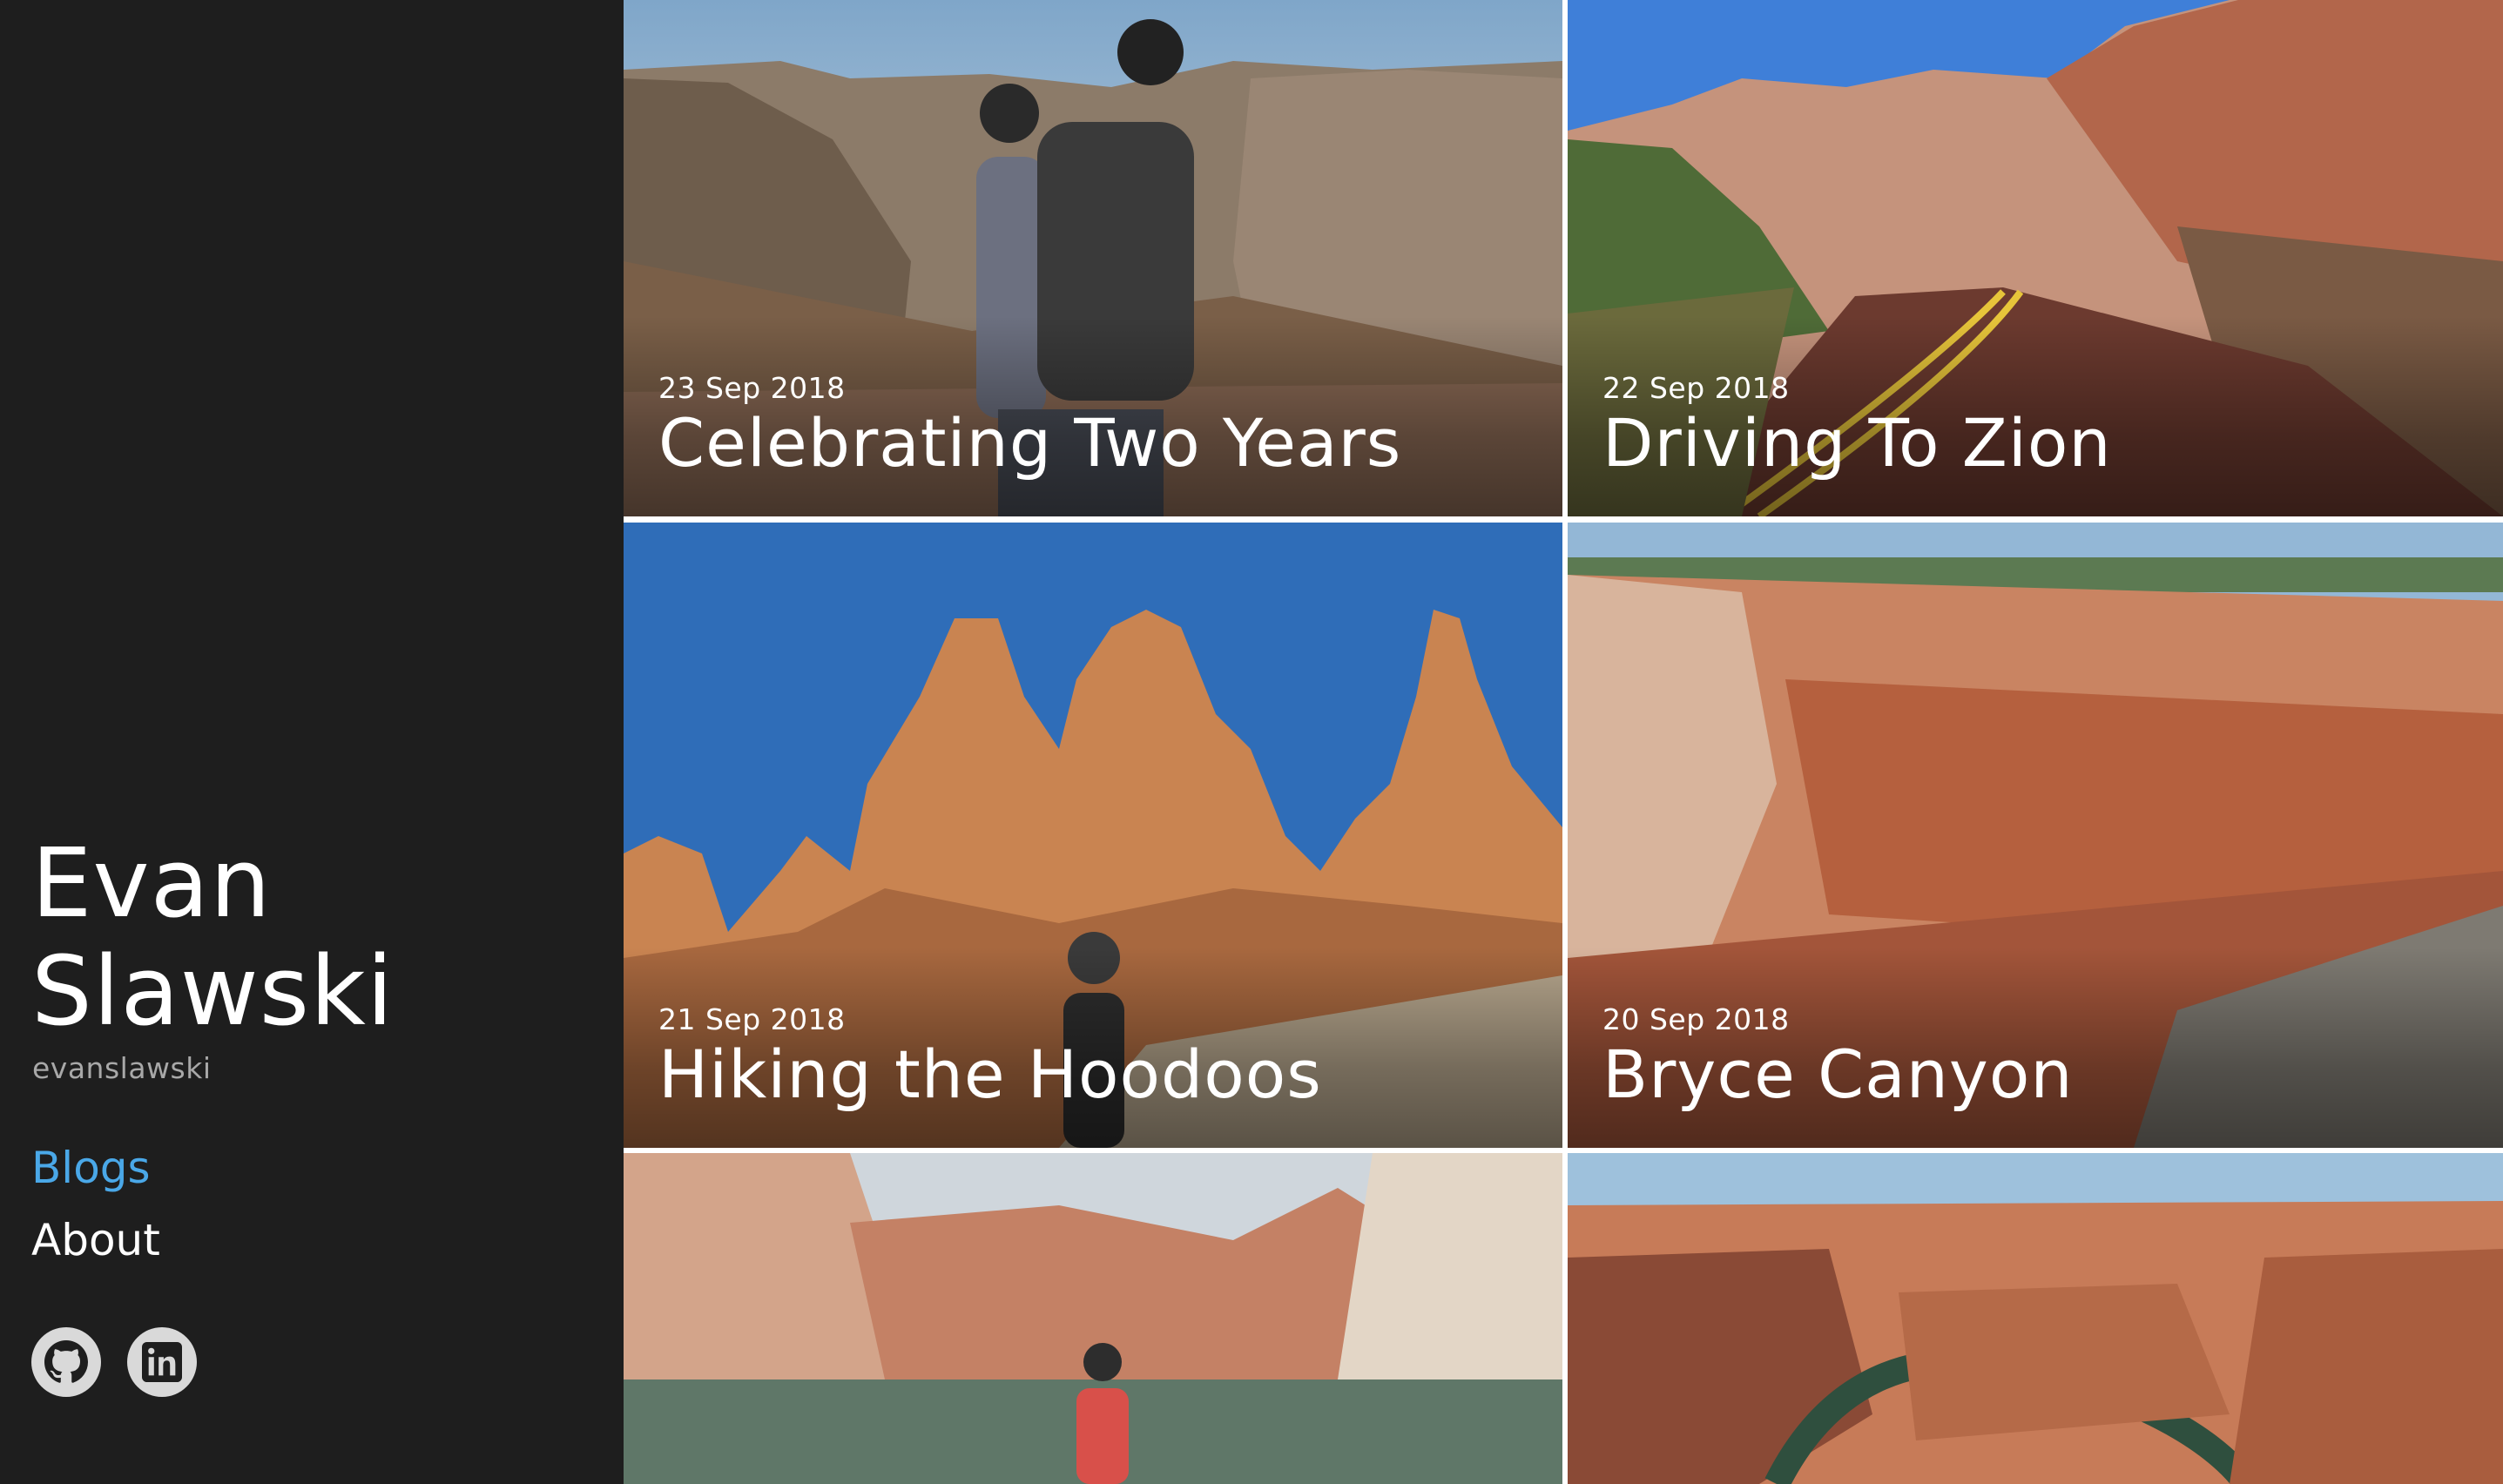 The width and height of the screenshot is (2503, 1484). Describe the element at coordinates (151, 883) in the screenshot. I see `name-first: Evan` at that location.